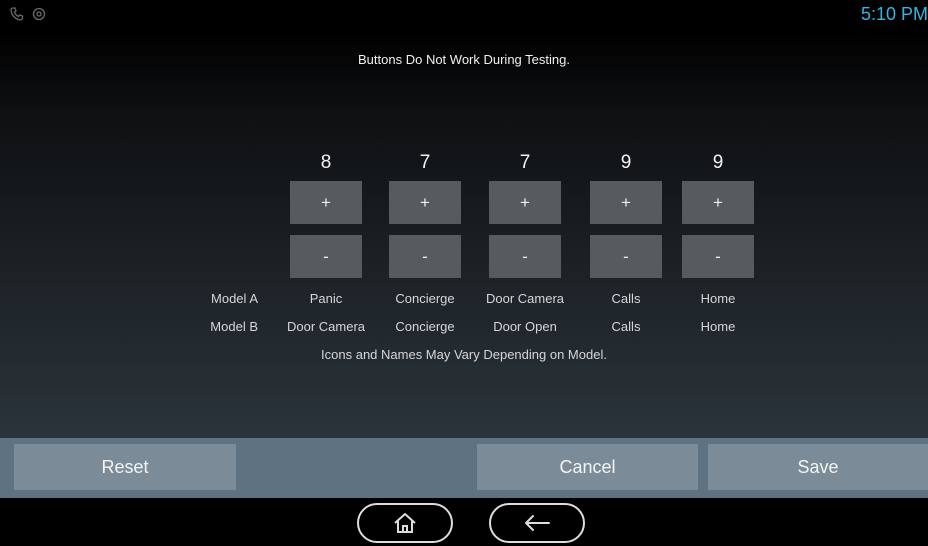 This screenshot has height=546, width=928. What do you see at coordinates (894, 14) in the screenshot?
I see `clock: 5:10 PM` at bounding box center [894, 14].